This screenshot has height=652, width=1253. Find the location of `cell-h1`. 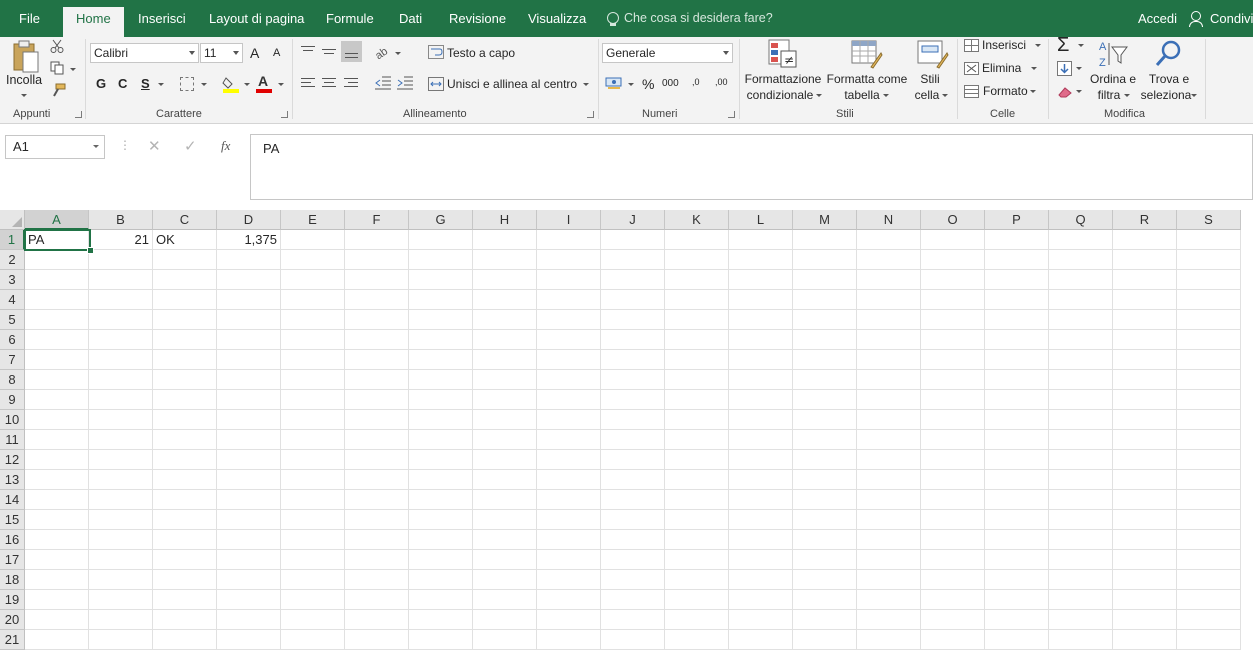

cell-h1 is located at coordinates (505, 240).